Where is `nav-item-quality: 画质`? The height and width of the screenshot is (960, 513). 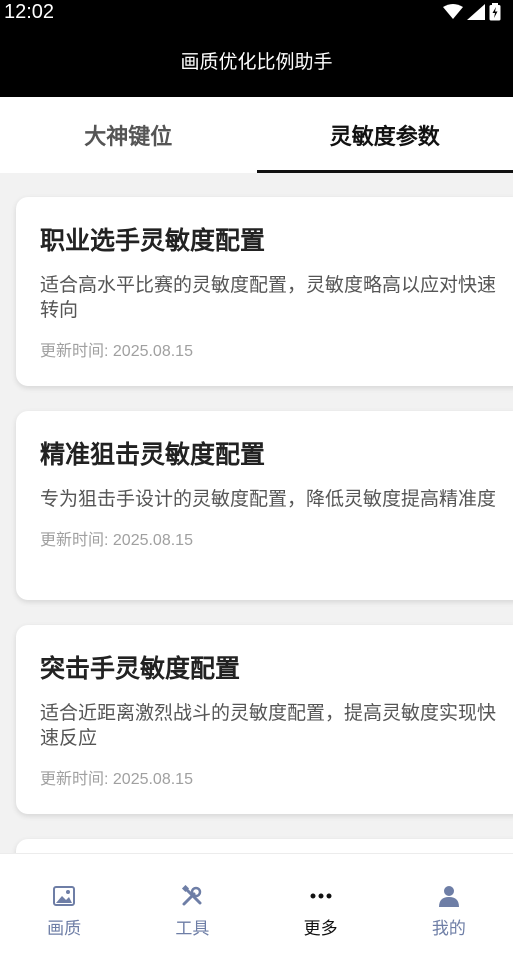
nav-item-quality: 画质 is located at coordinates (64, 907).